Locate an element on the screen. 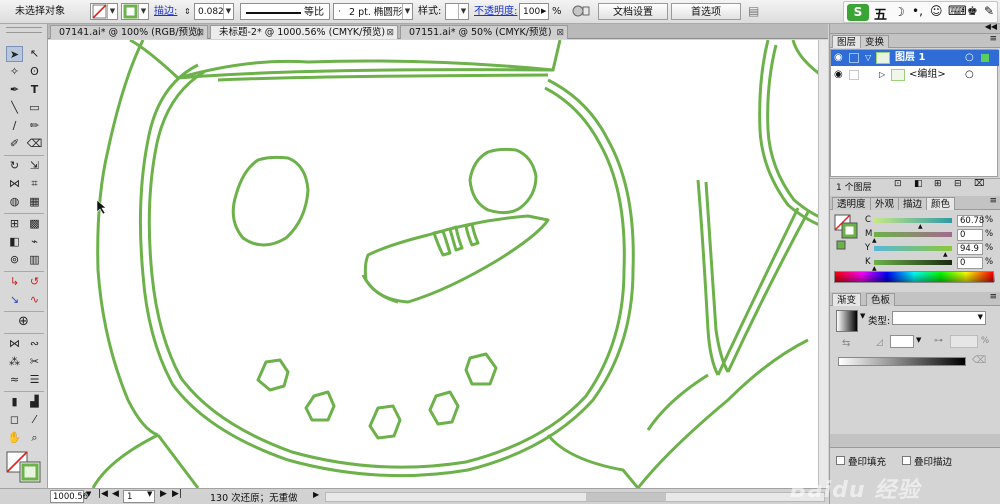 The height and width of the screenshot is (504, 1000). fill-color-dropdown: ▼ is located at coordinates (104, 11).